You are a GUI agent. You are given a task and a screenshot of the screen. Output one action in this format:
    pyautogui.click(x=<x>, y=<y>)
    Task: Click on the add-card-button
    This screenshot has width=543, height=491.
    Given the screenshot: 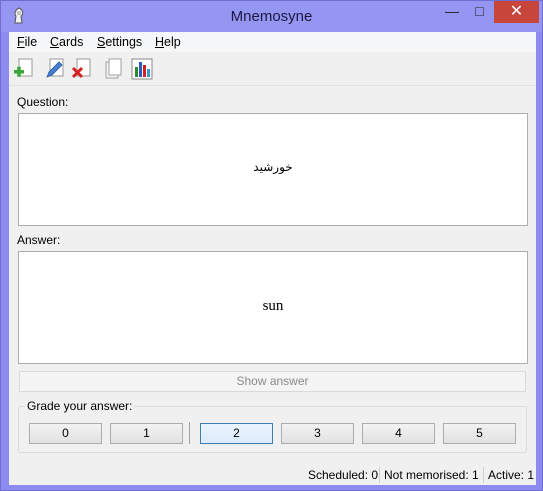 What is the action you would take?
    pyautogui.click(x=24, y=69)
    